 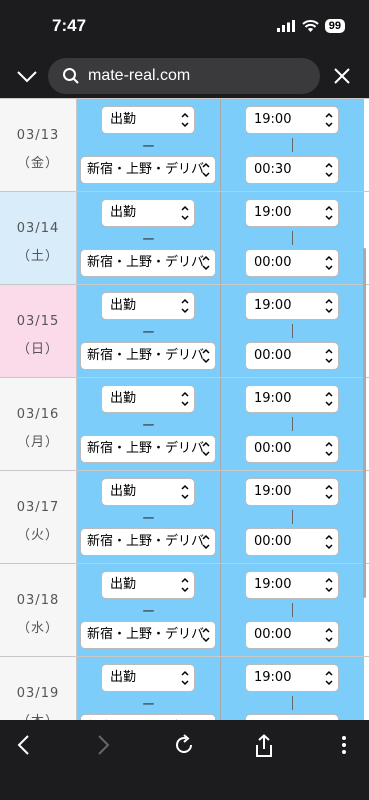 I want to click on scrollbar, so click(x=364, y=423).